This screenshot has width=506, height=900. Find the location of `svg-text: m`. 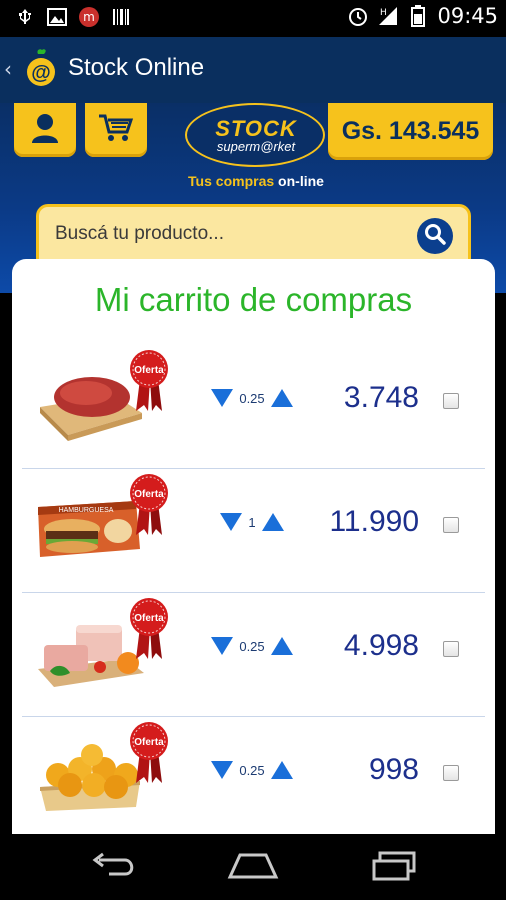

svg-text: m is located at coordinates (89, 17).